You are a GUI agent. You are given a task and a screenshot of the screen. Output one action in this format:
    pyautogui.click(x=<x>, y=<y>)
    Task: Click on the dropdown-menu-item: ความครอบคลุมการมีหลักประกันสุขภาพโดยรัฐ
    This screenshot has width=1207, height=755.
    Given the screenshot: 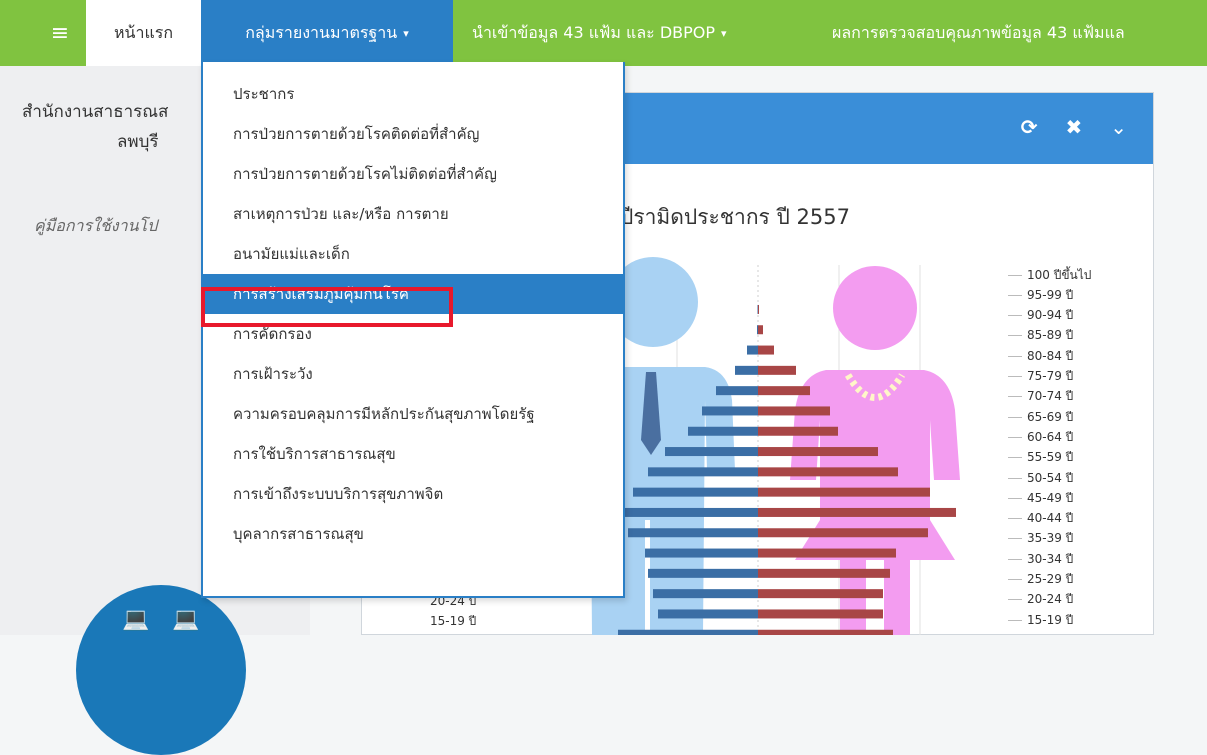 What is the action you would take?
    pyautogui.click(x=413, y=414)
    